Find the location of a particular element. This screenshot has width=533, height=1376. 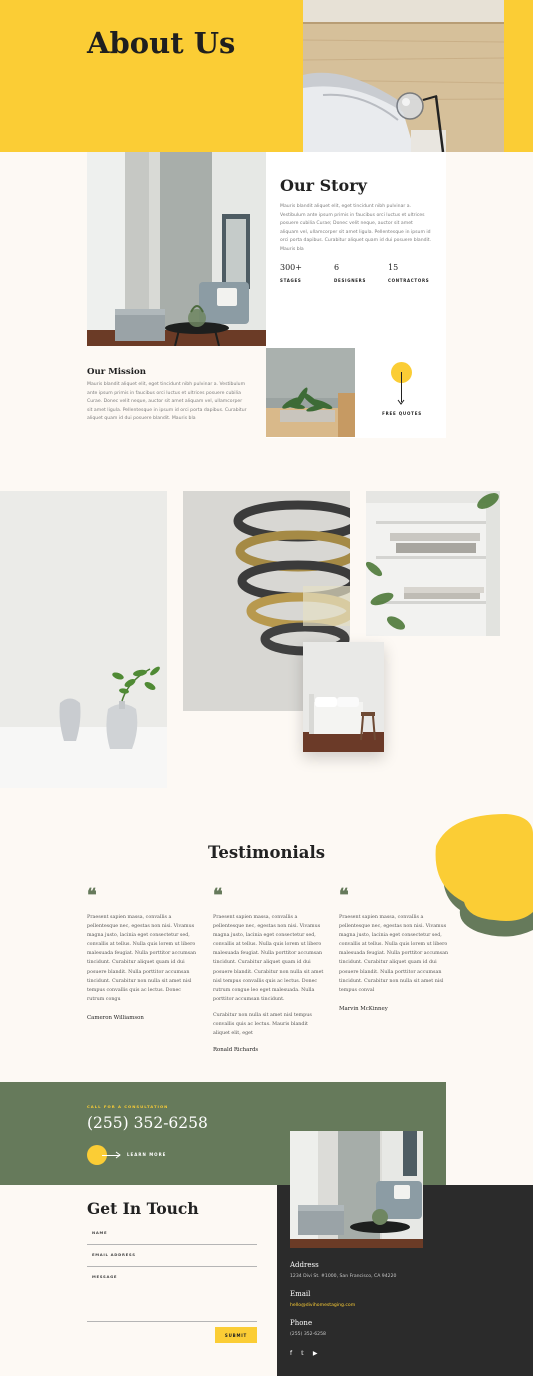

twitter-icon: 𝕥 is located at coordinates (302, 1353).